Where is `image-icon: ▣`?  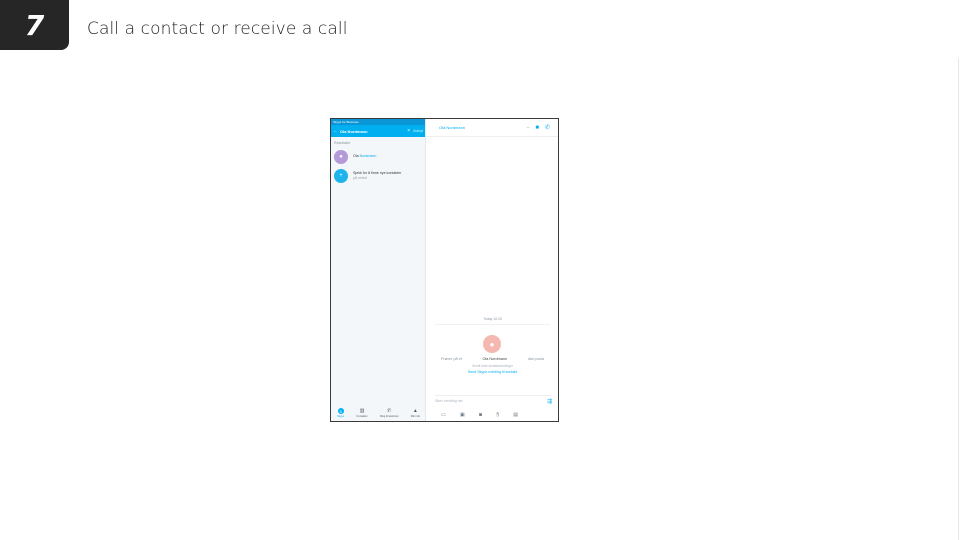
image-icon: ▣ is located at coordinates (462, 415).